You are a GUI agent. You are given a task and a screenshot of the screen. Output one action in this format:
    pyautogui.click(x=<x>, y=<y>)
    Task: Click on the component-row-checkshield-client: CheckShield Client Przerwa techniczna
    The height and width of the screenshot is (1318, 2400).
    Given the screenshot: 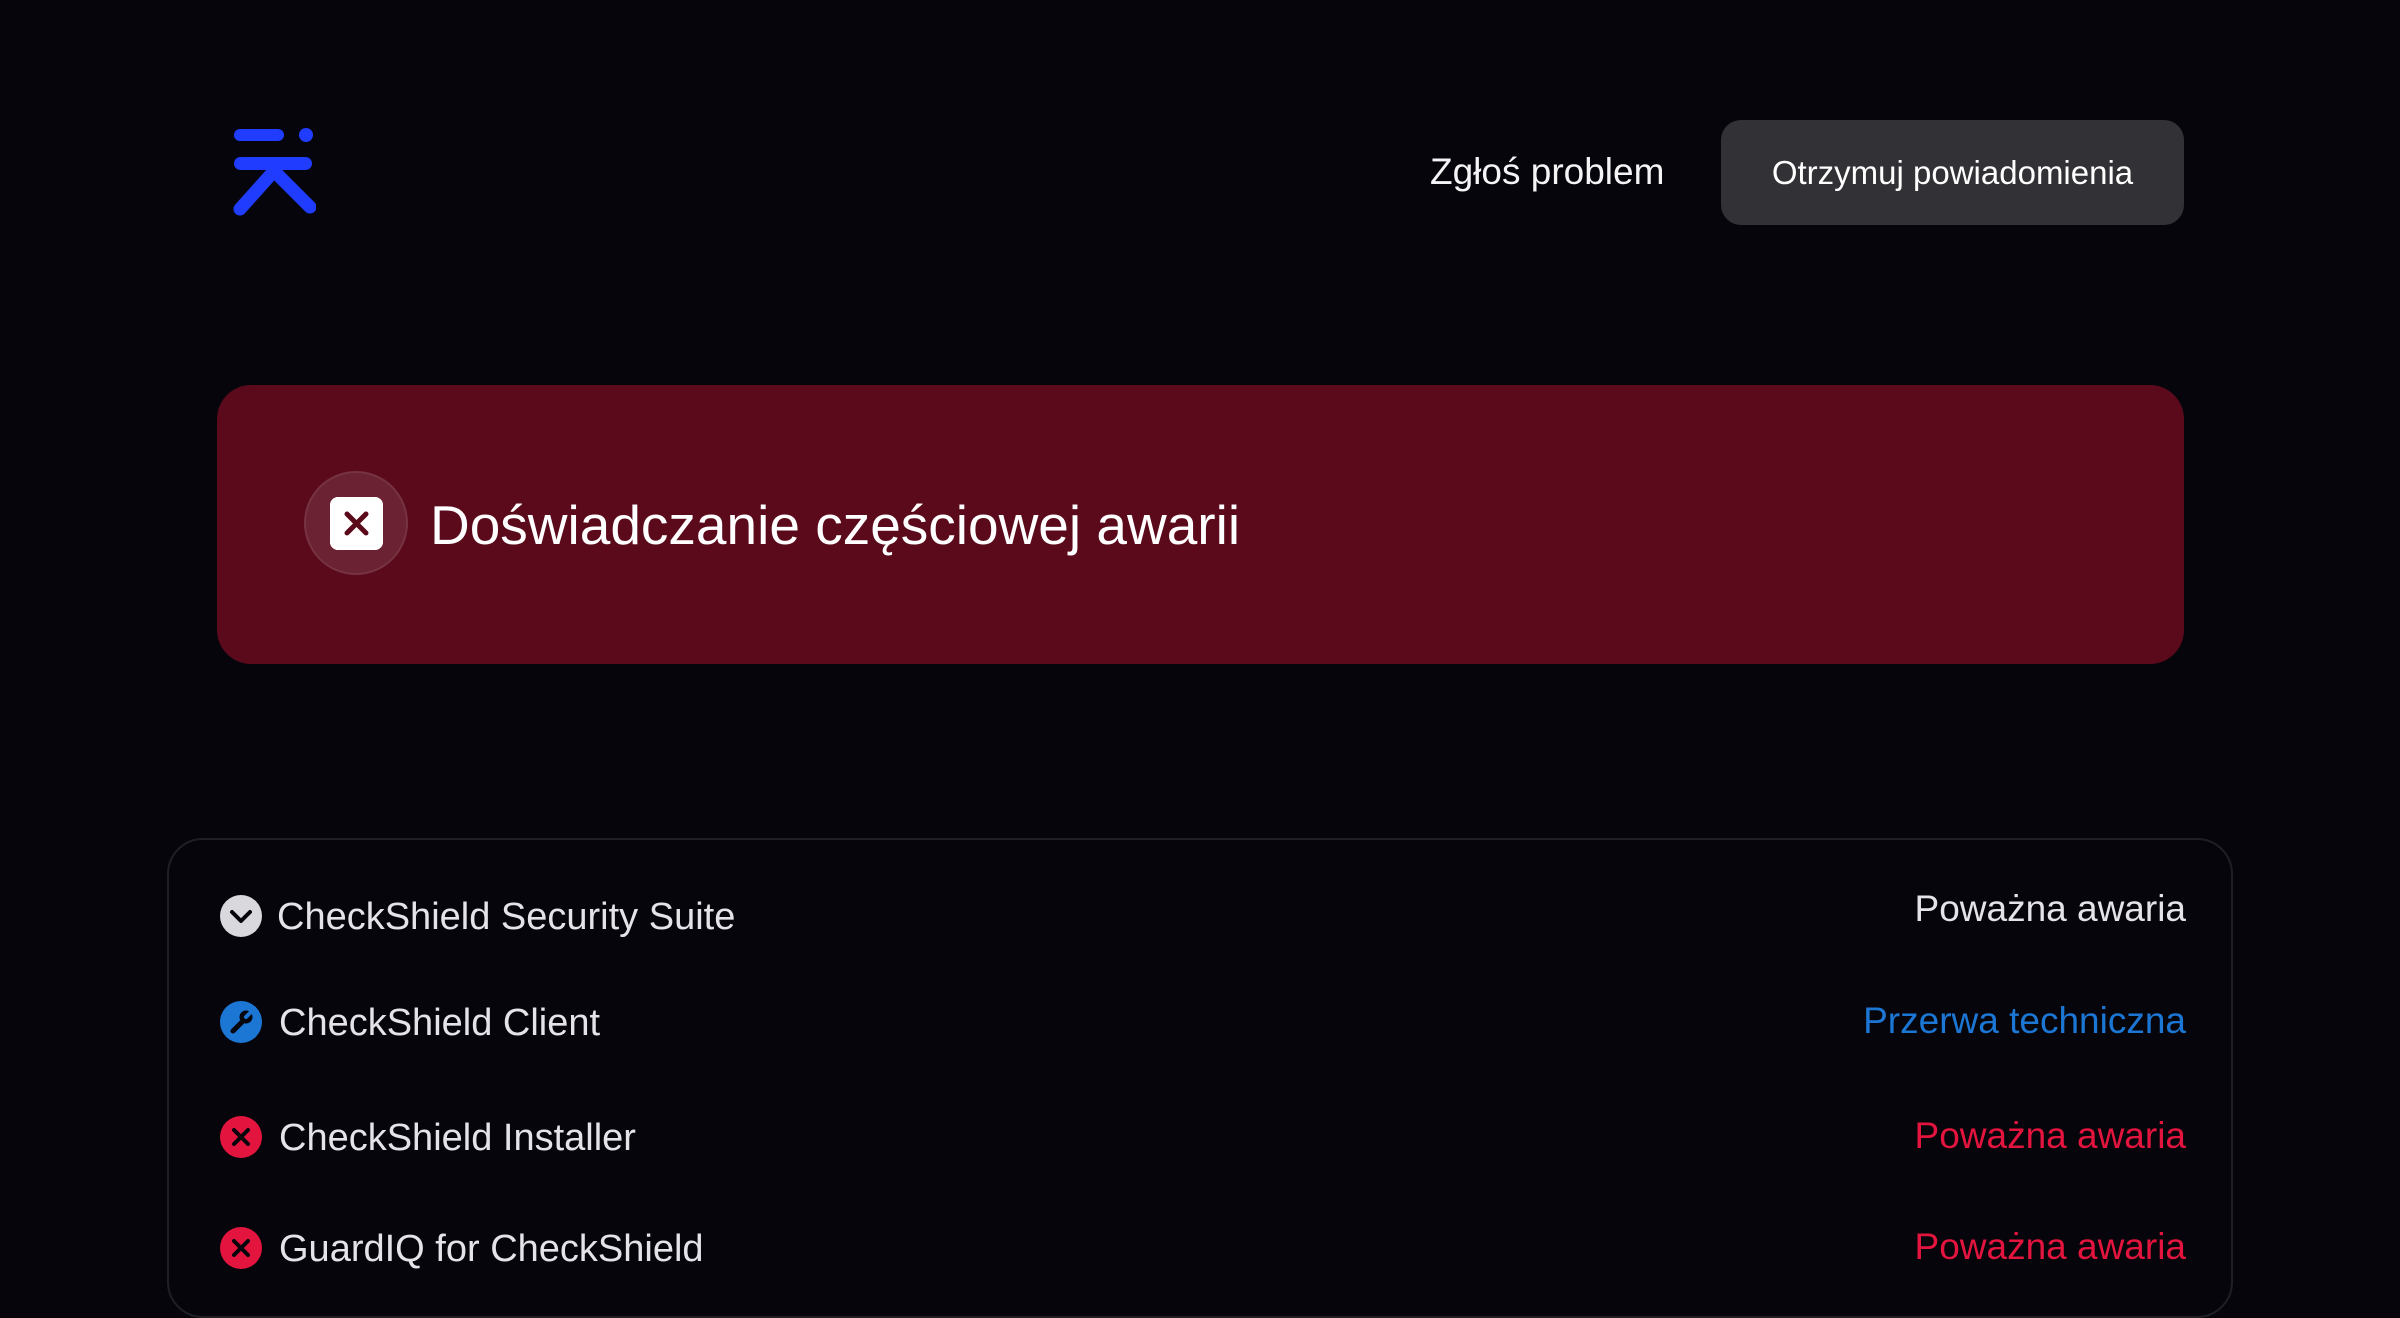 What is the action you would take?
    pyautogui.click(x=1202, y=1022)
    